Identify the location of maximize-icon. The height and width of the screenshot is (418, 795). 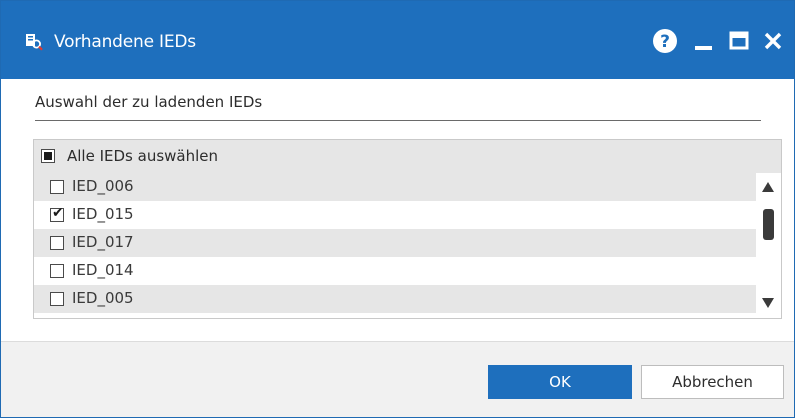
(739, 41).